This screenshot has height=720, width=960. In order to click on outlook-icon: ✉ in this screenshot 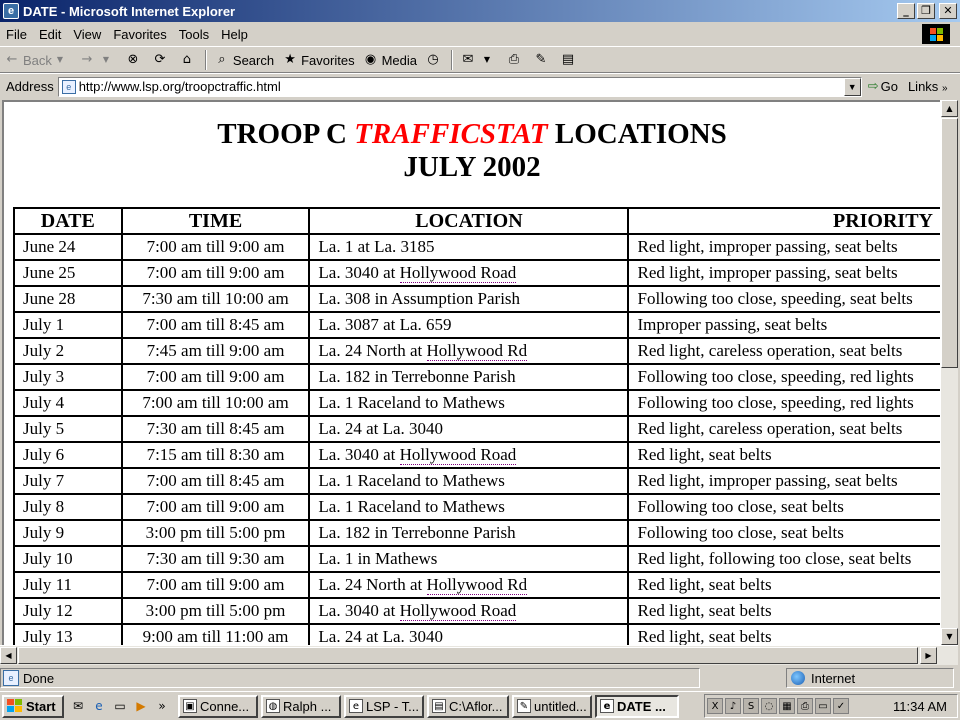, I will do `click(78, 706)`.